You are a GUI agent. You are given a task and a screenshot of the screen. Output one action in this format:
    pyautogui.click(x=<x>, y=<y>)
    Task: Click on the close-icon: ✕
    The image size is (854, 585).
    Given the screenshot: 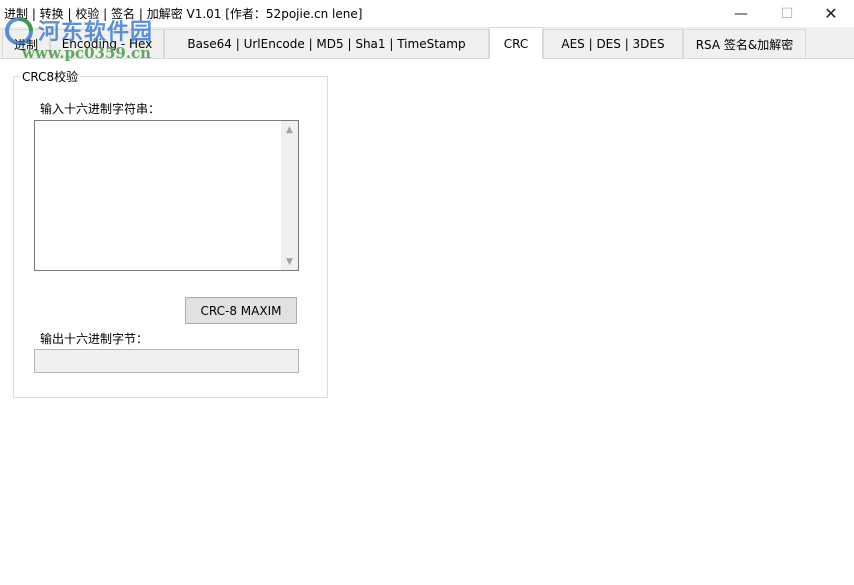 What is the action you would take?
    pyautogui.click(x=831, y=13)
    